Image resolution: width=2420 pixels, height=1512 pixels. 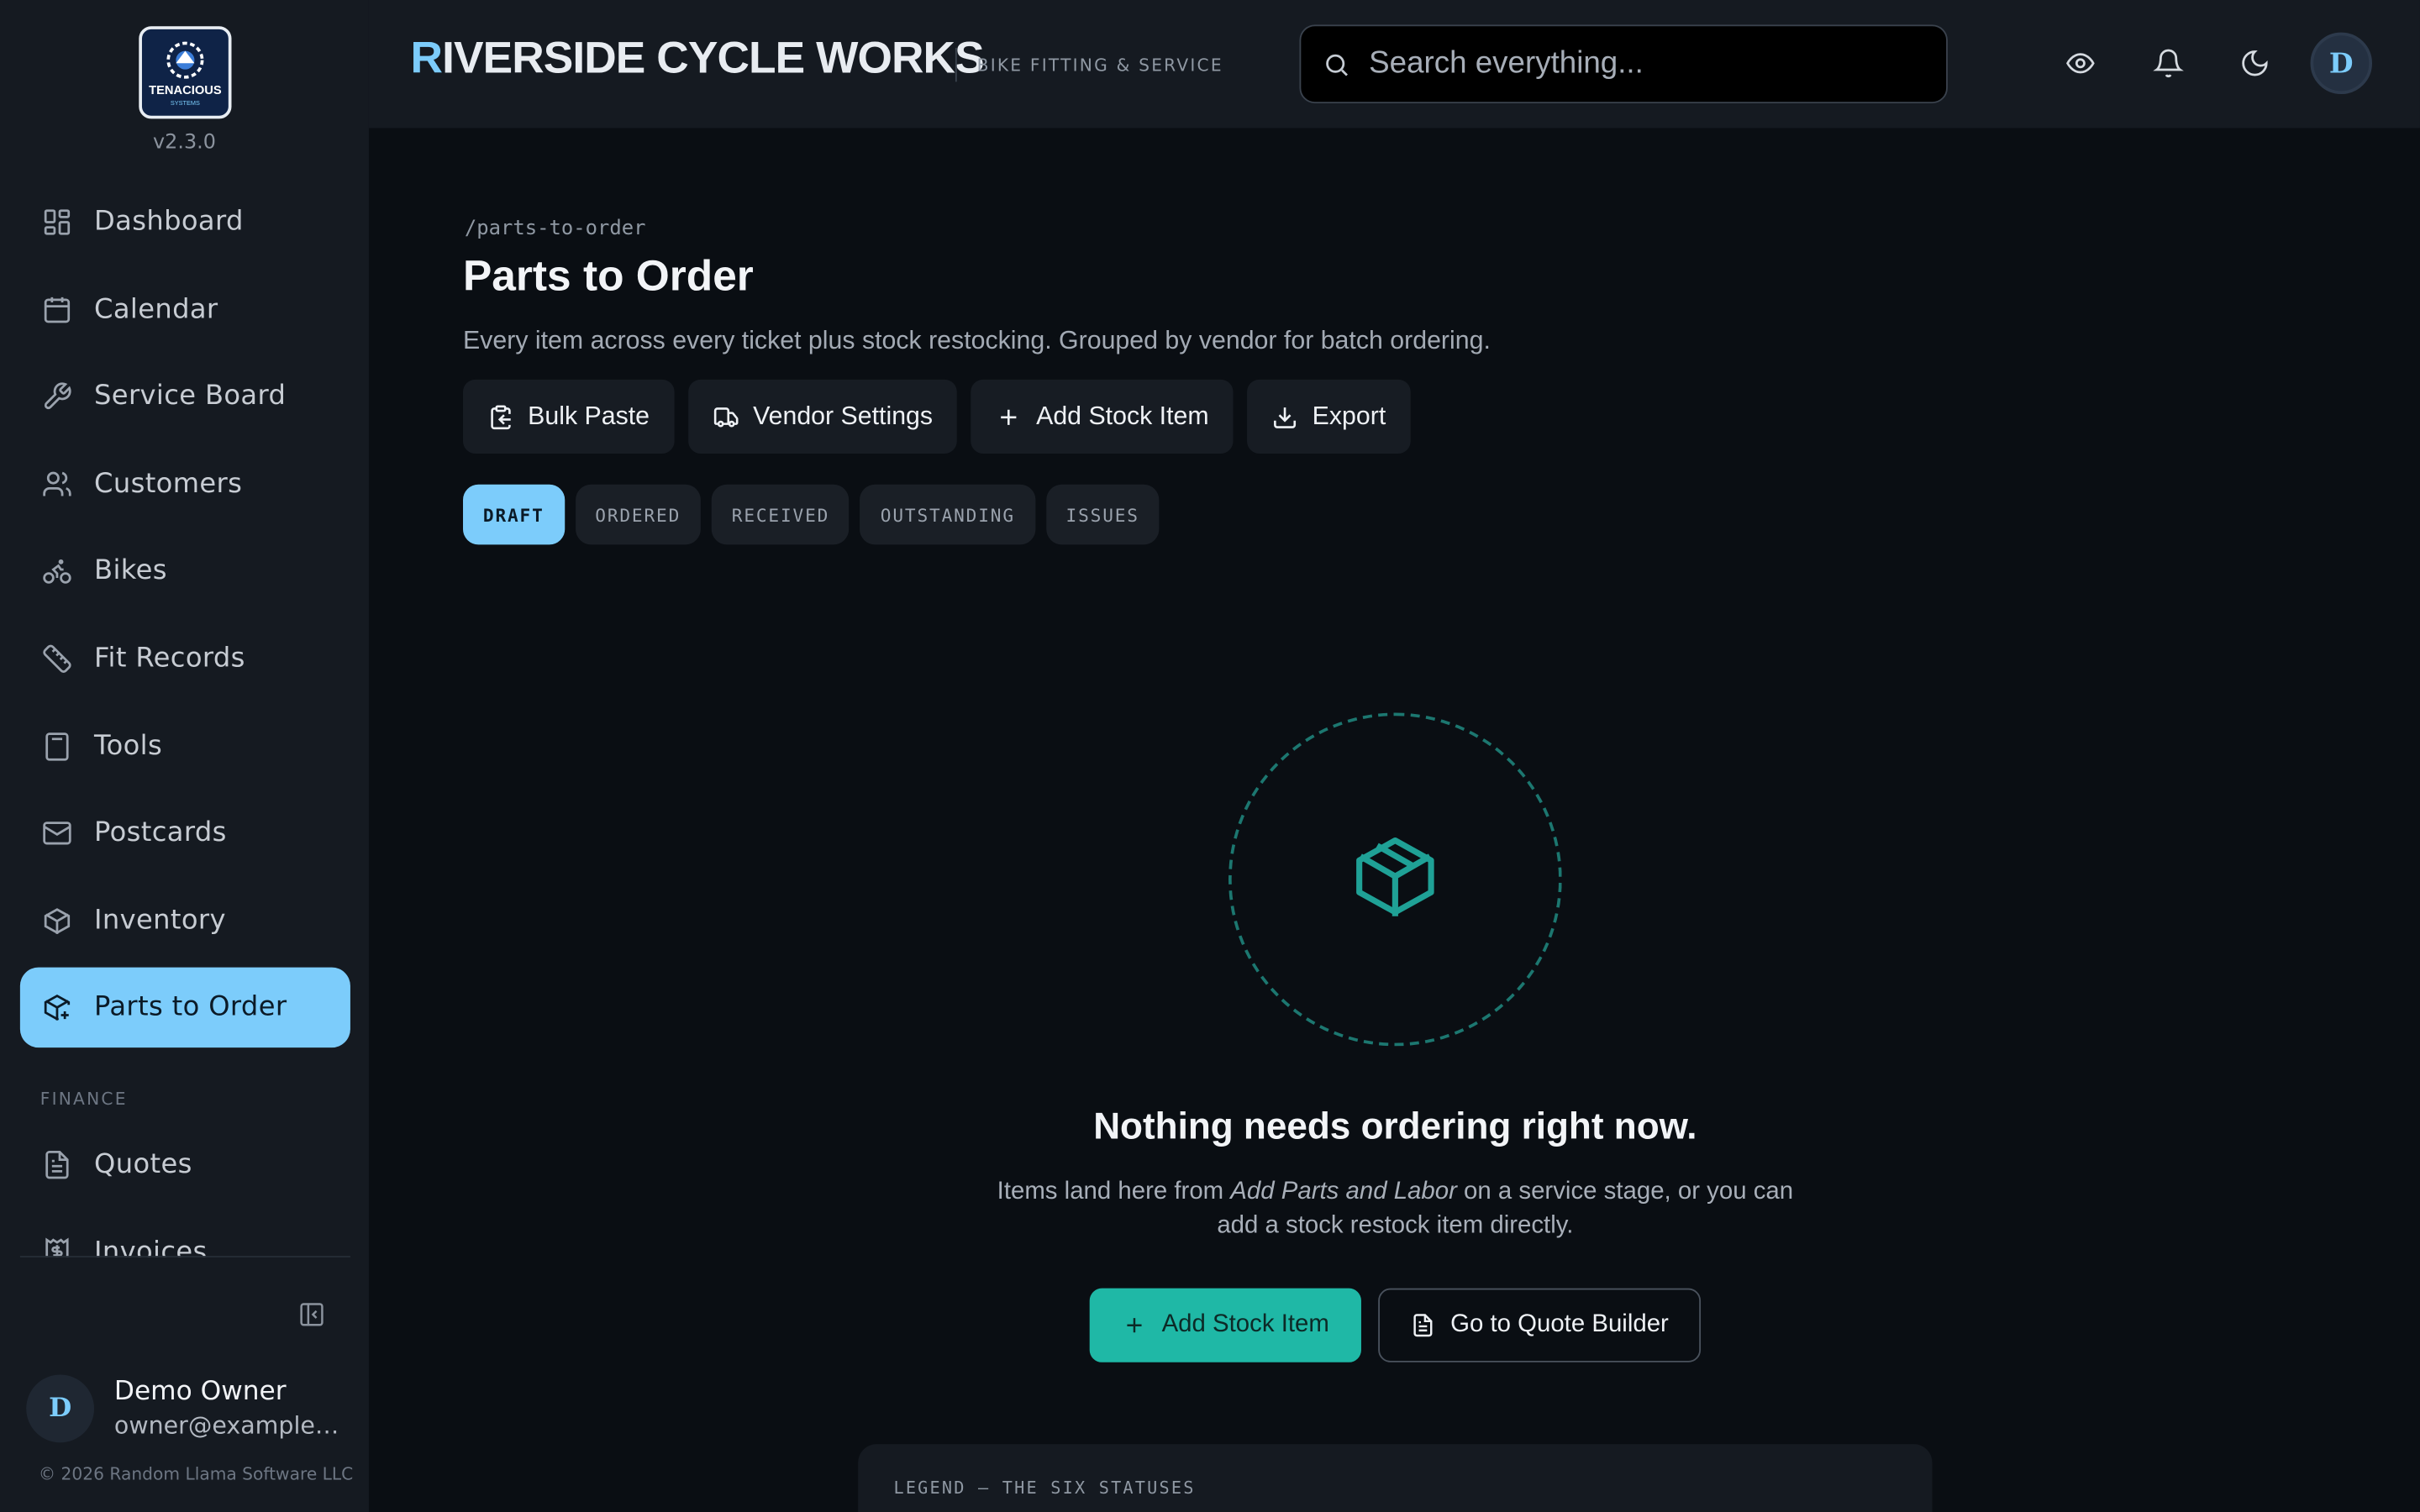 What do you see at coordinates (2341, 63) in the screenshot?
I see `profile-avatar: D` at bounding box center [2341, 63].